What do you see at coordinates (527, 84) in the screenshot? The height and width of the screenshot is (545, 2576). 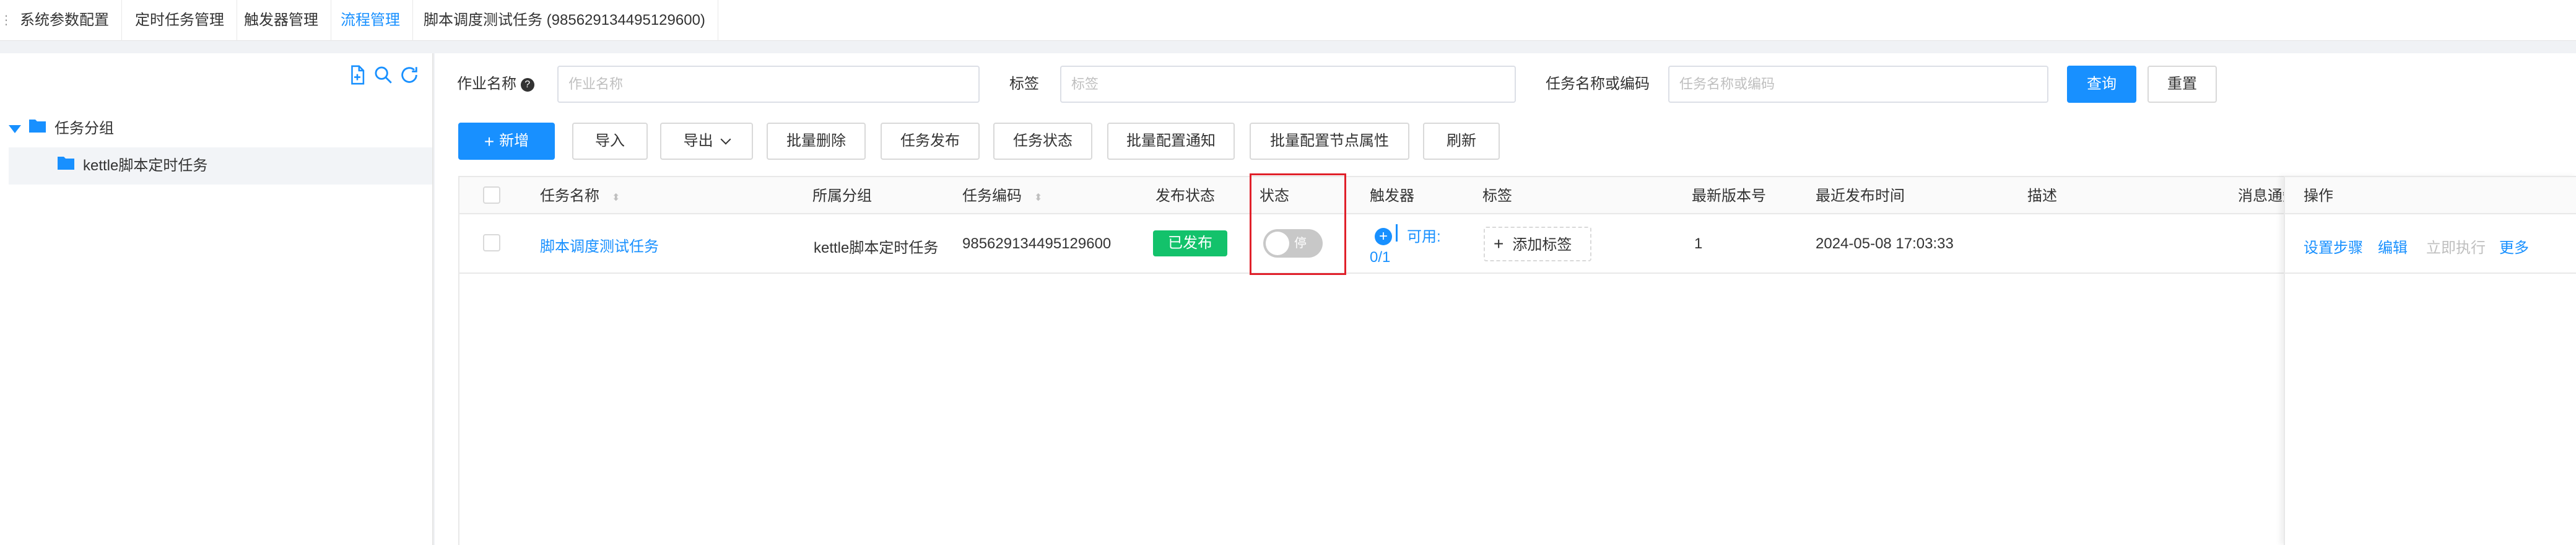 I see `help-icon: ?` at bounding box center [527, 84].